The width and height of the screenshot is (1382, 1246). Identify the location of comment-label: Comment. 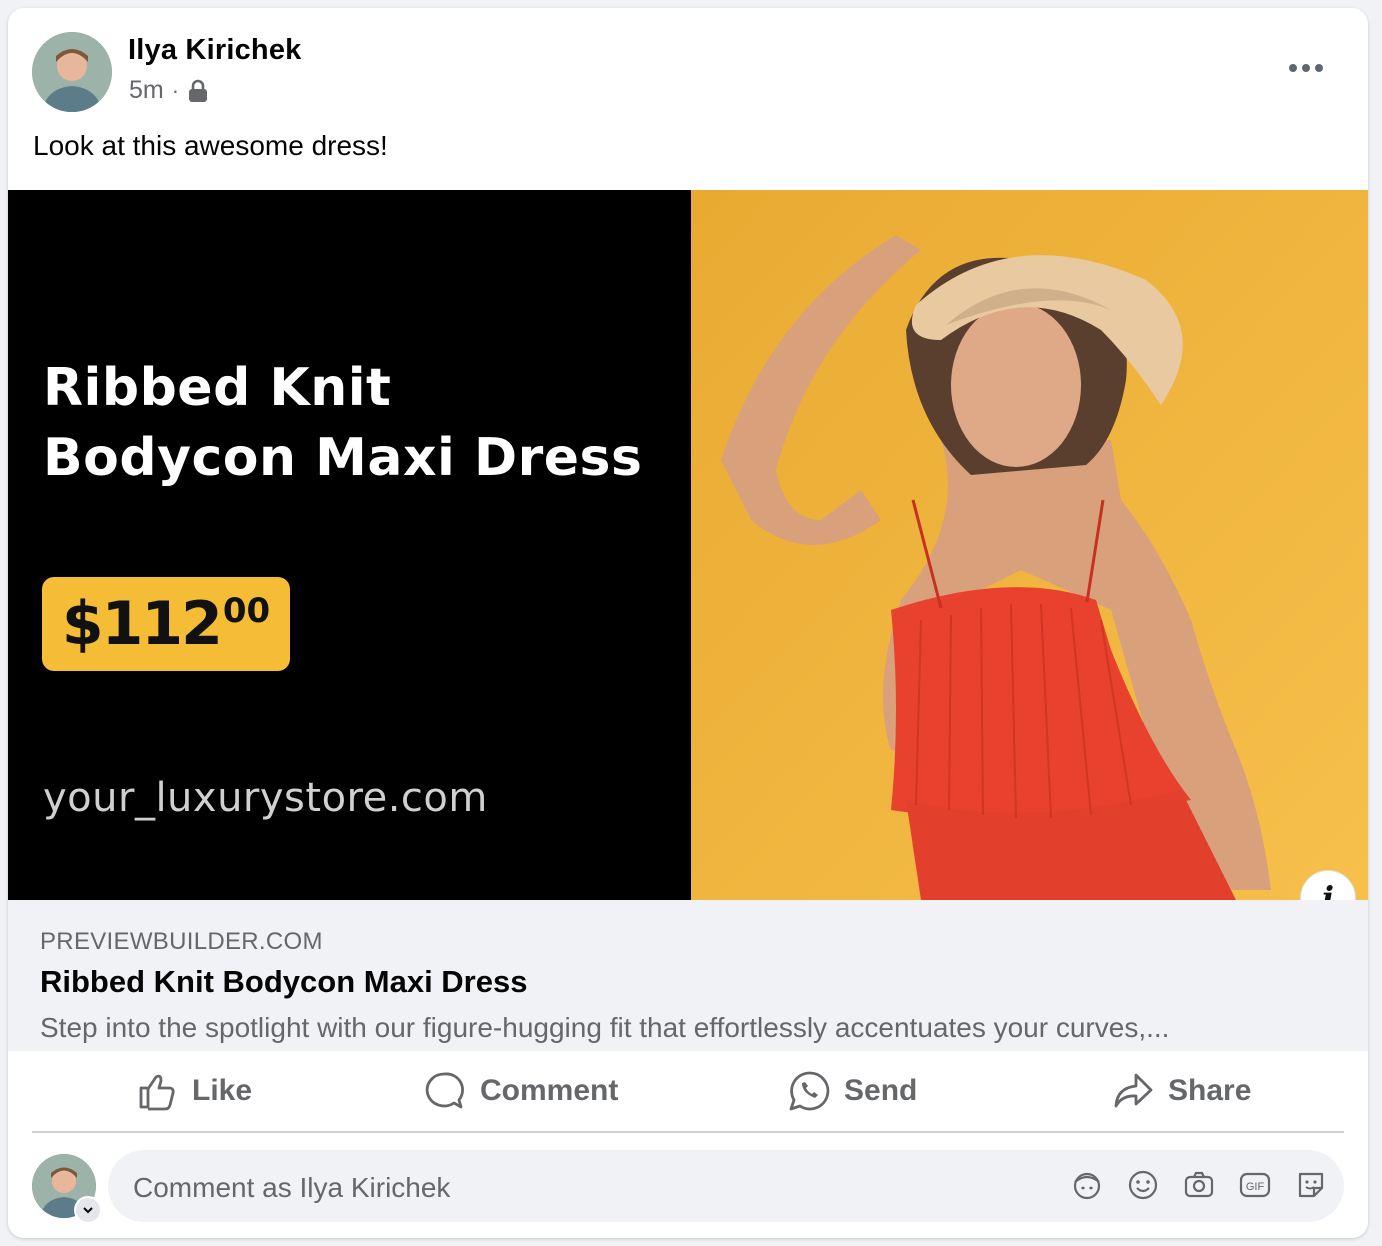
(549, 1090).